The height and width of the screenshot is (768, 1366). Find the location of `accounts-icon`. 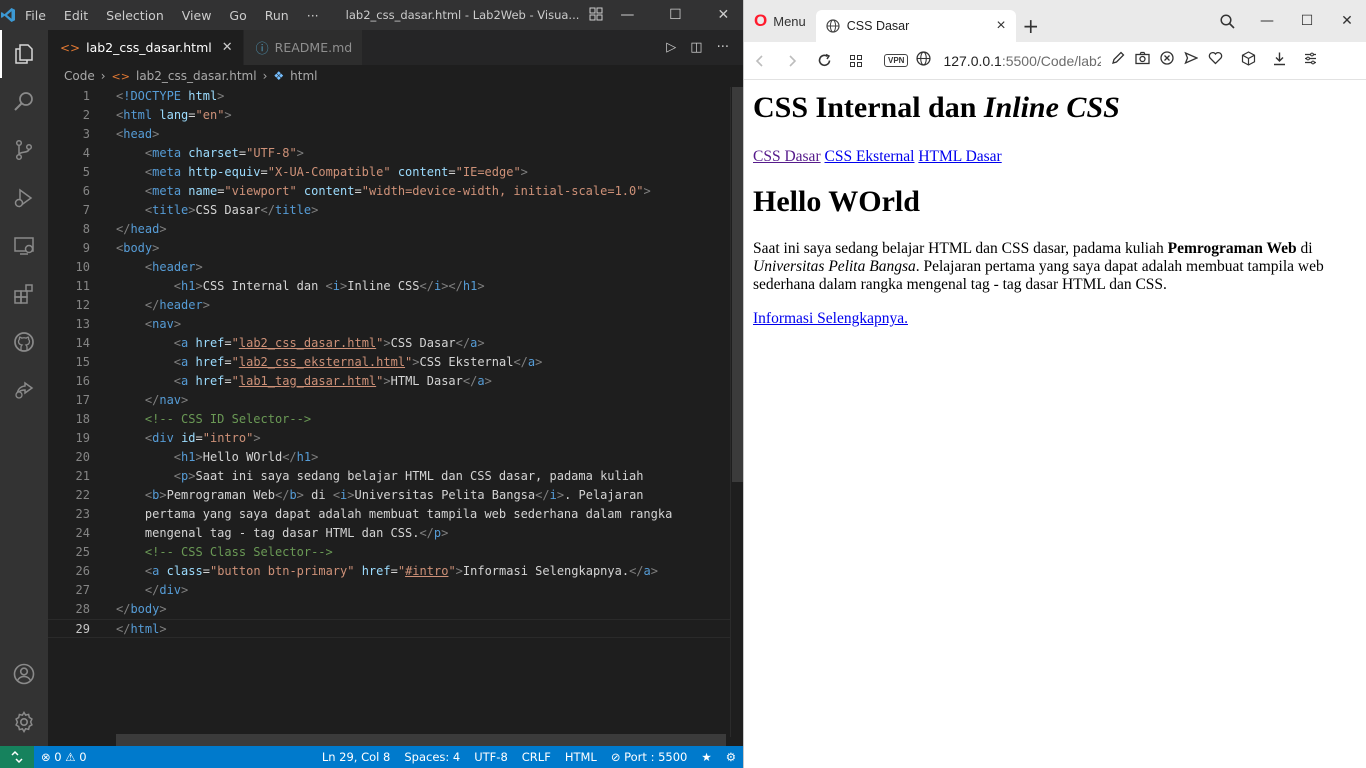

accounts-icon is located at coordinates (24, 674).